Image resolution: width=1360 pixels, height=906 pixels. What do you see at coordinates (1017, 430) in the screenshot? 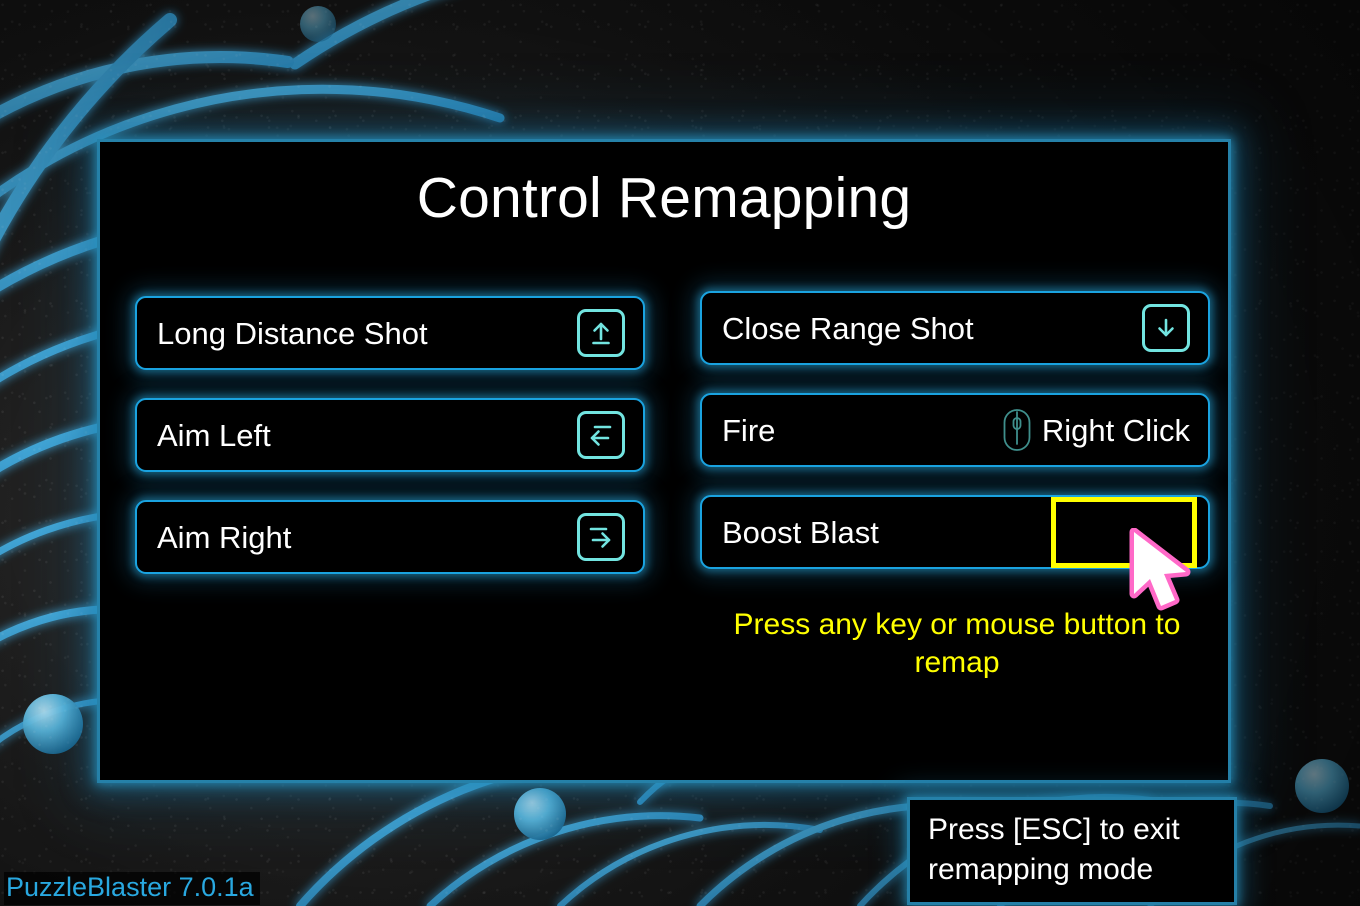
I see `mouse-icon` at bounding box center [1017, 430].